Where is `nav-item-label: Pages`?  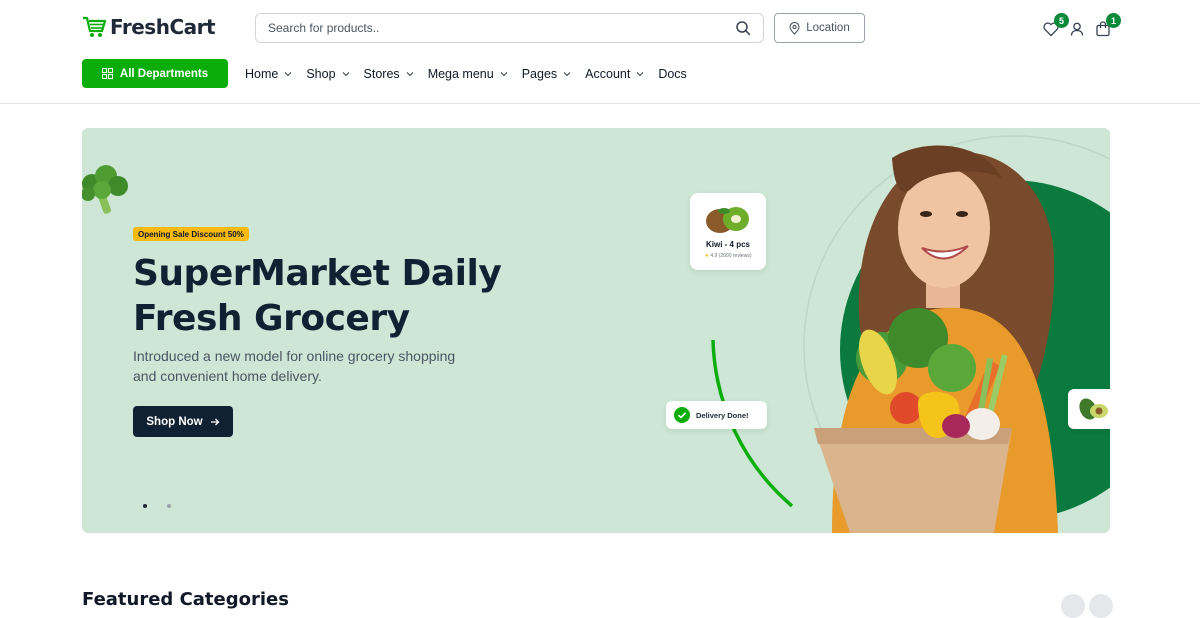
nav-item-label: Pages is located at coordinates (539, 73).